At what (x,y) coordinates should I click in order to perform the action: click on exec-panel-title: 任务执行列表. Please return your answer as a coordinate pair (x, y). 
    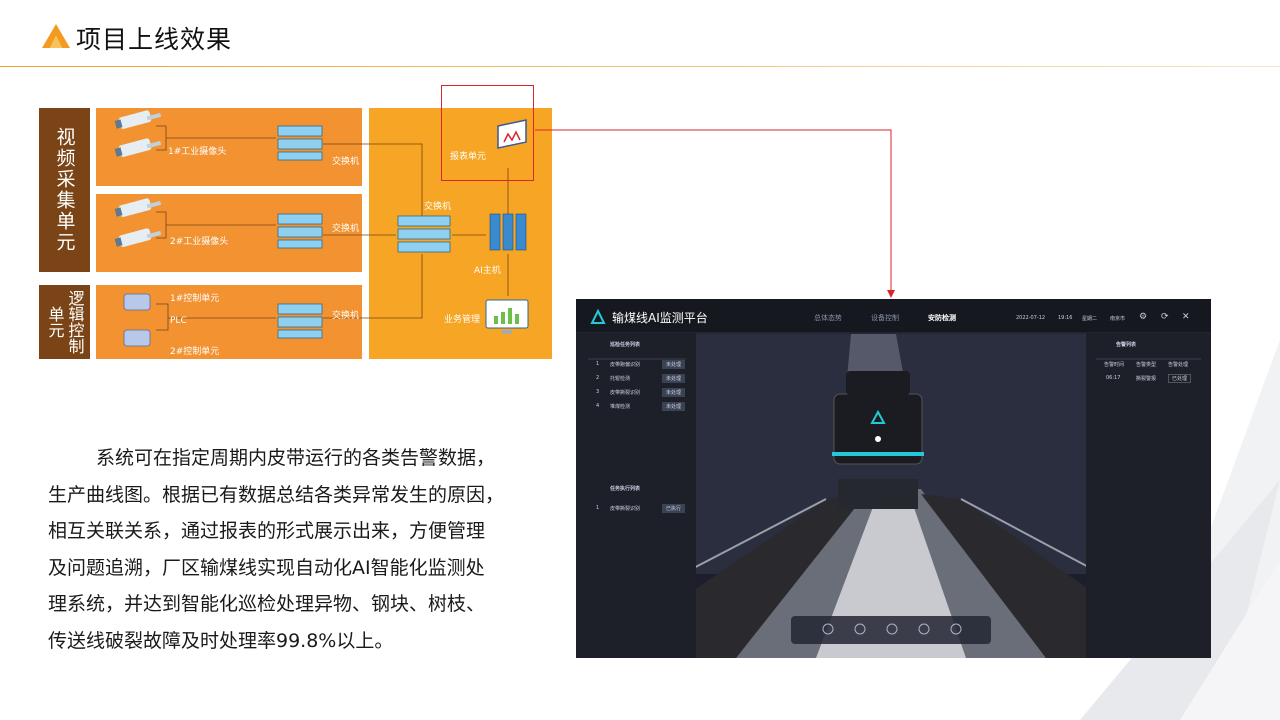
    Looking at the image, I should click on (625, 489).